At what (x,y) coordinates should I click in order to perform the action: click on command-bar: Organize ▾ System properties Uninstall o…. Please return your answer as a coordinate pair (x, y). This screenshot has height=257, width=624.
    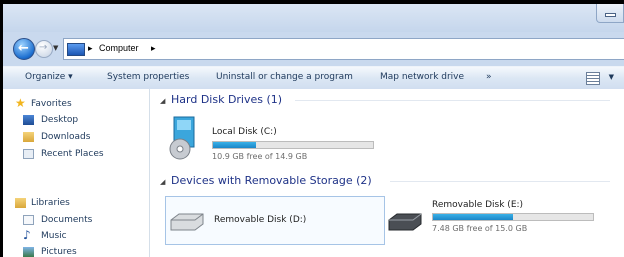
    Looking at the image, I should click on (313, 78).